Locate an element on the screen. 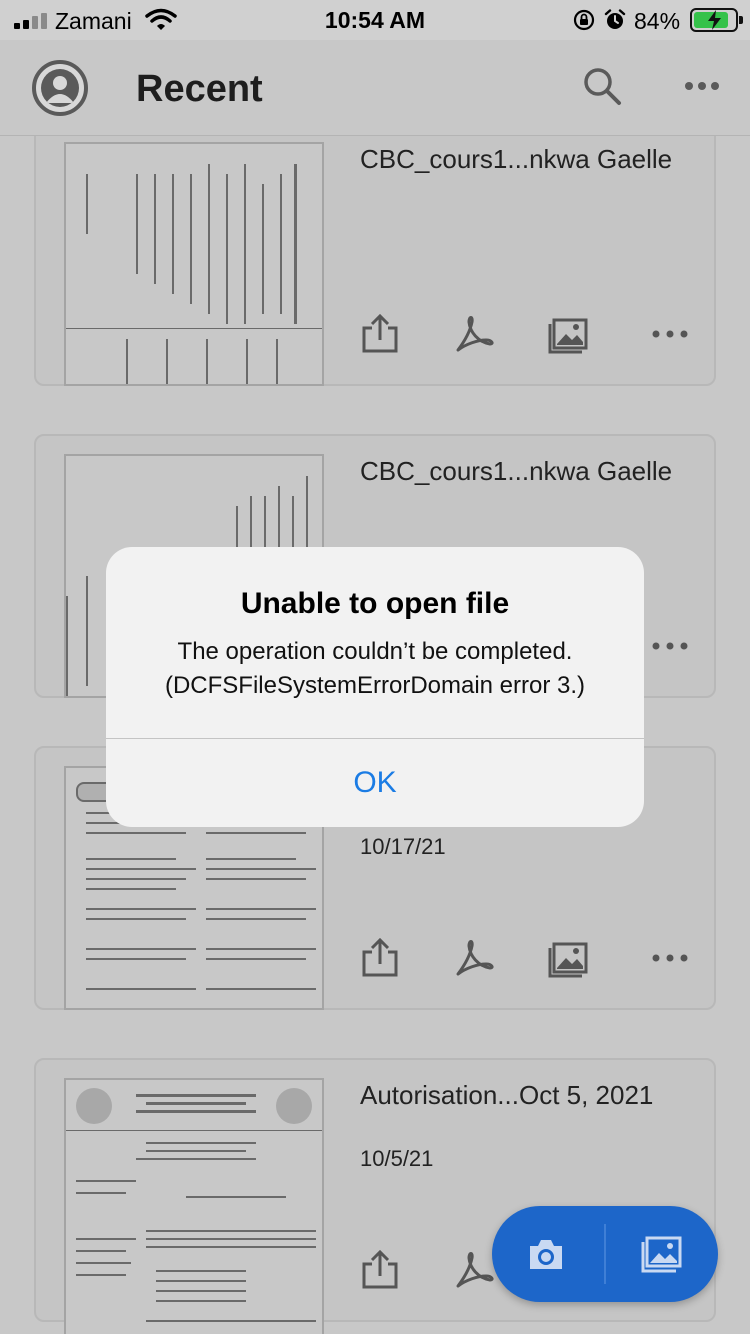 This screenshot has width=750, height=1334. document-title: Autorisation...Oct 5, 2021 is located at coordinates (507, 1095).